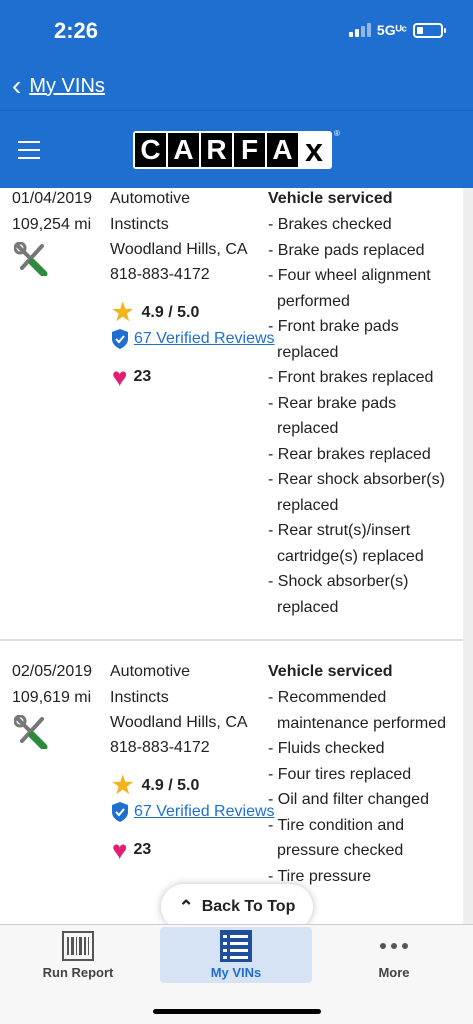 Image resolution: width=473 pixels, height=1024 pixels. What do you see at coordinates (236, 31) in the screenshot?
I see `status-bar: 2:26 5Gᵁᶜ` at bounding box center [236, 31].